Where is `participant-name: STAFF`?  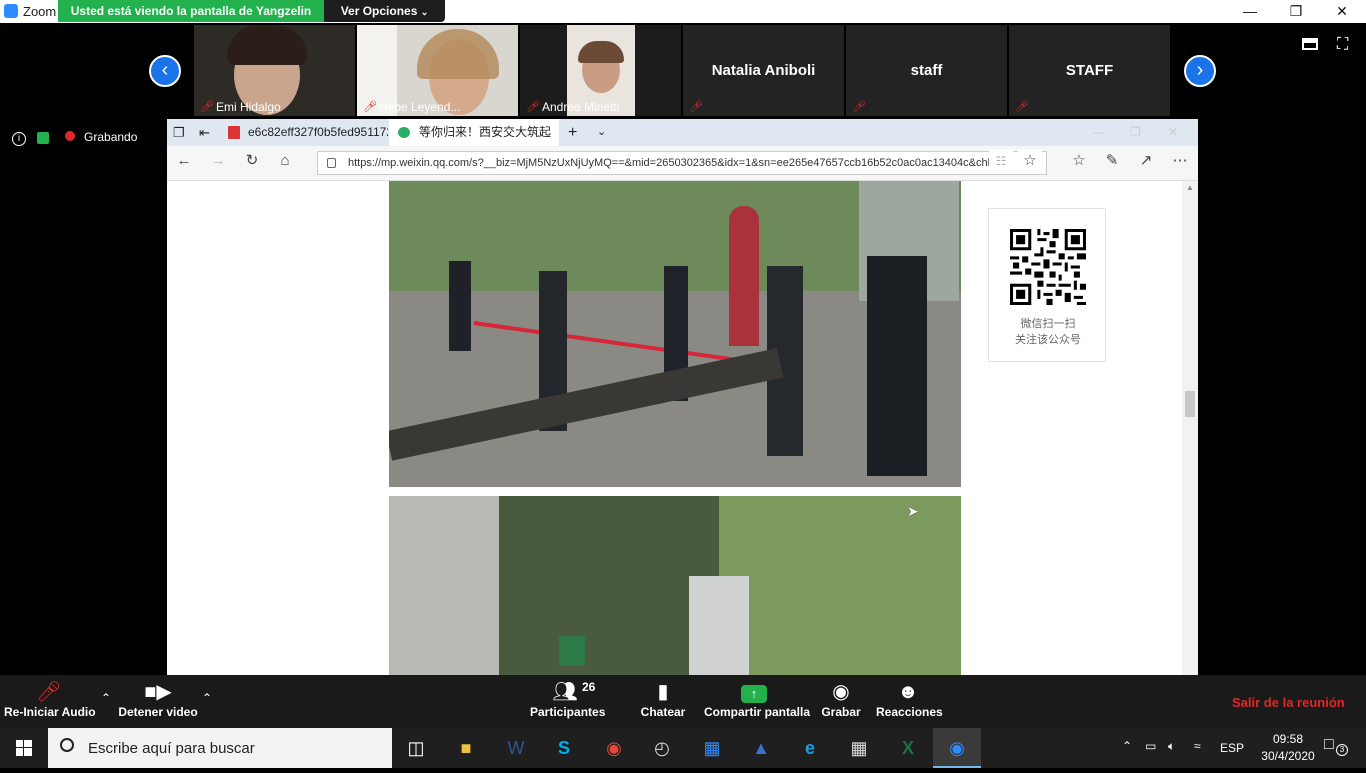
participant-name: STAFF is located at coordinates (1089, 70).